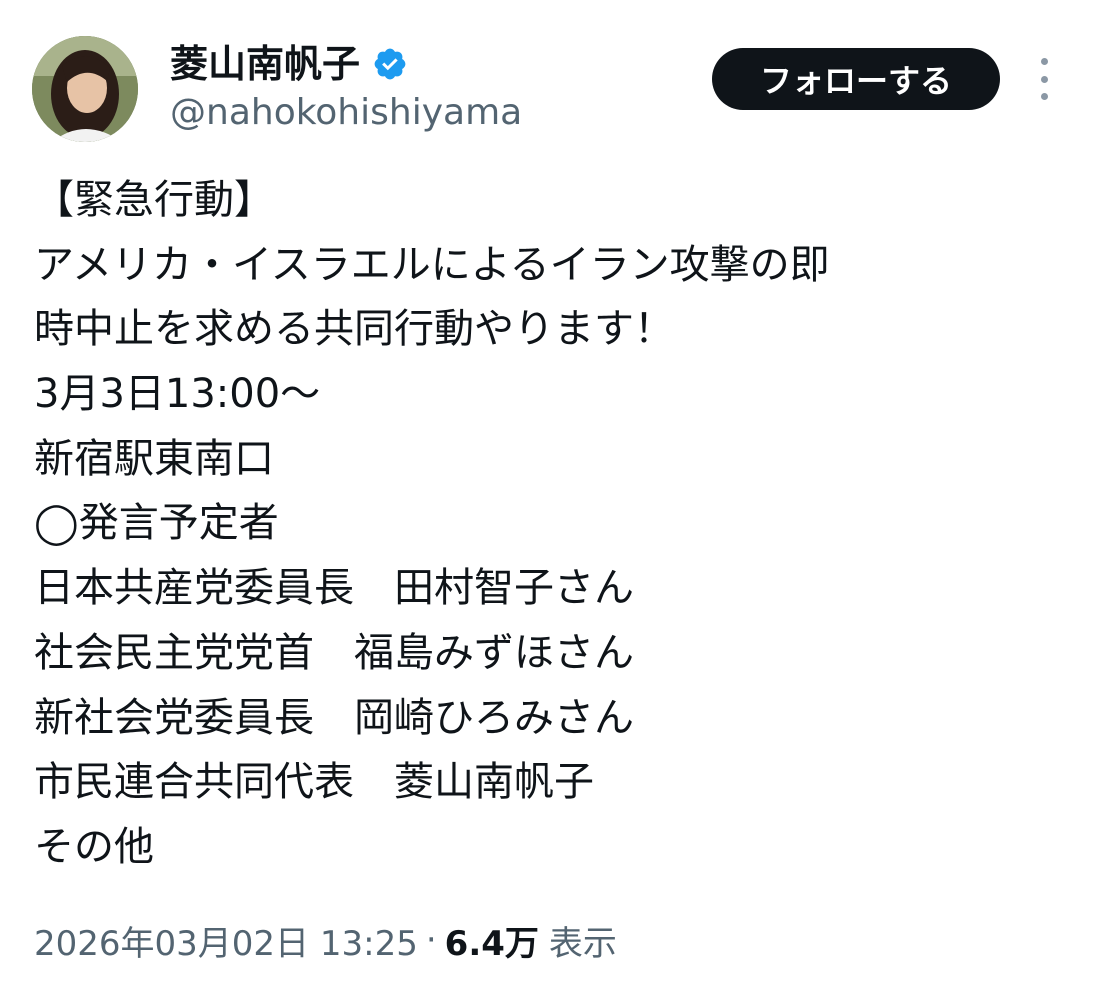  What do you see at coordinates (334, 717) in the screenshot?
I see `tweet-text-line: 新社会党委員長 岡崎ひろみさん` at bounding box center [334, 717].